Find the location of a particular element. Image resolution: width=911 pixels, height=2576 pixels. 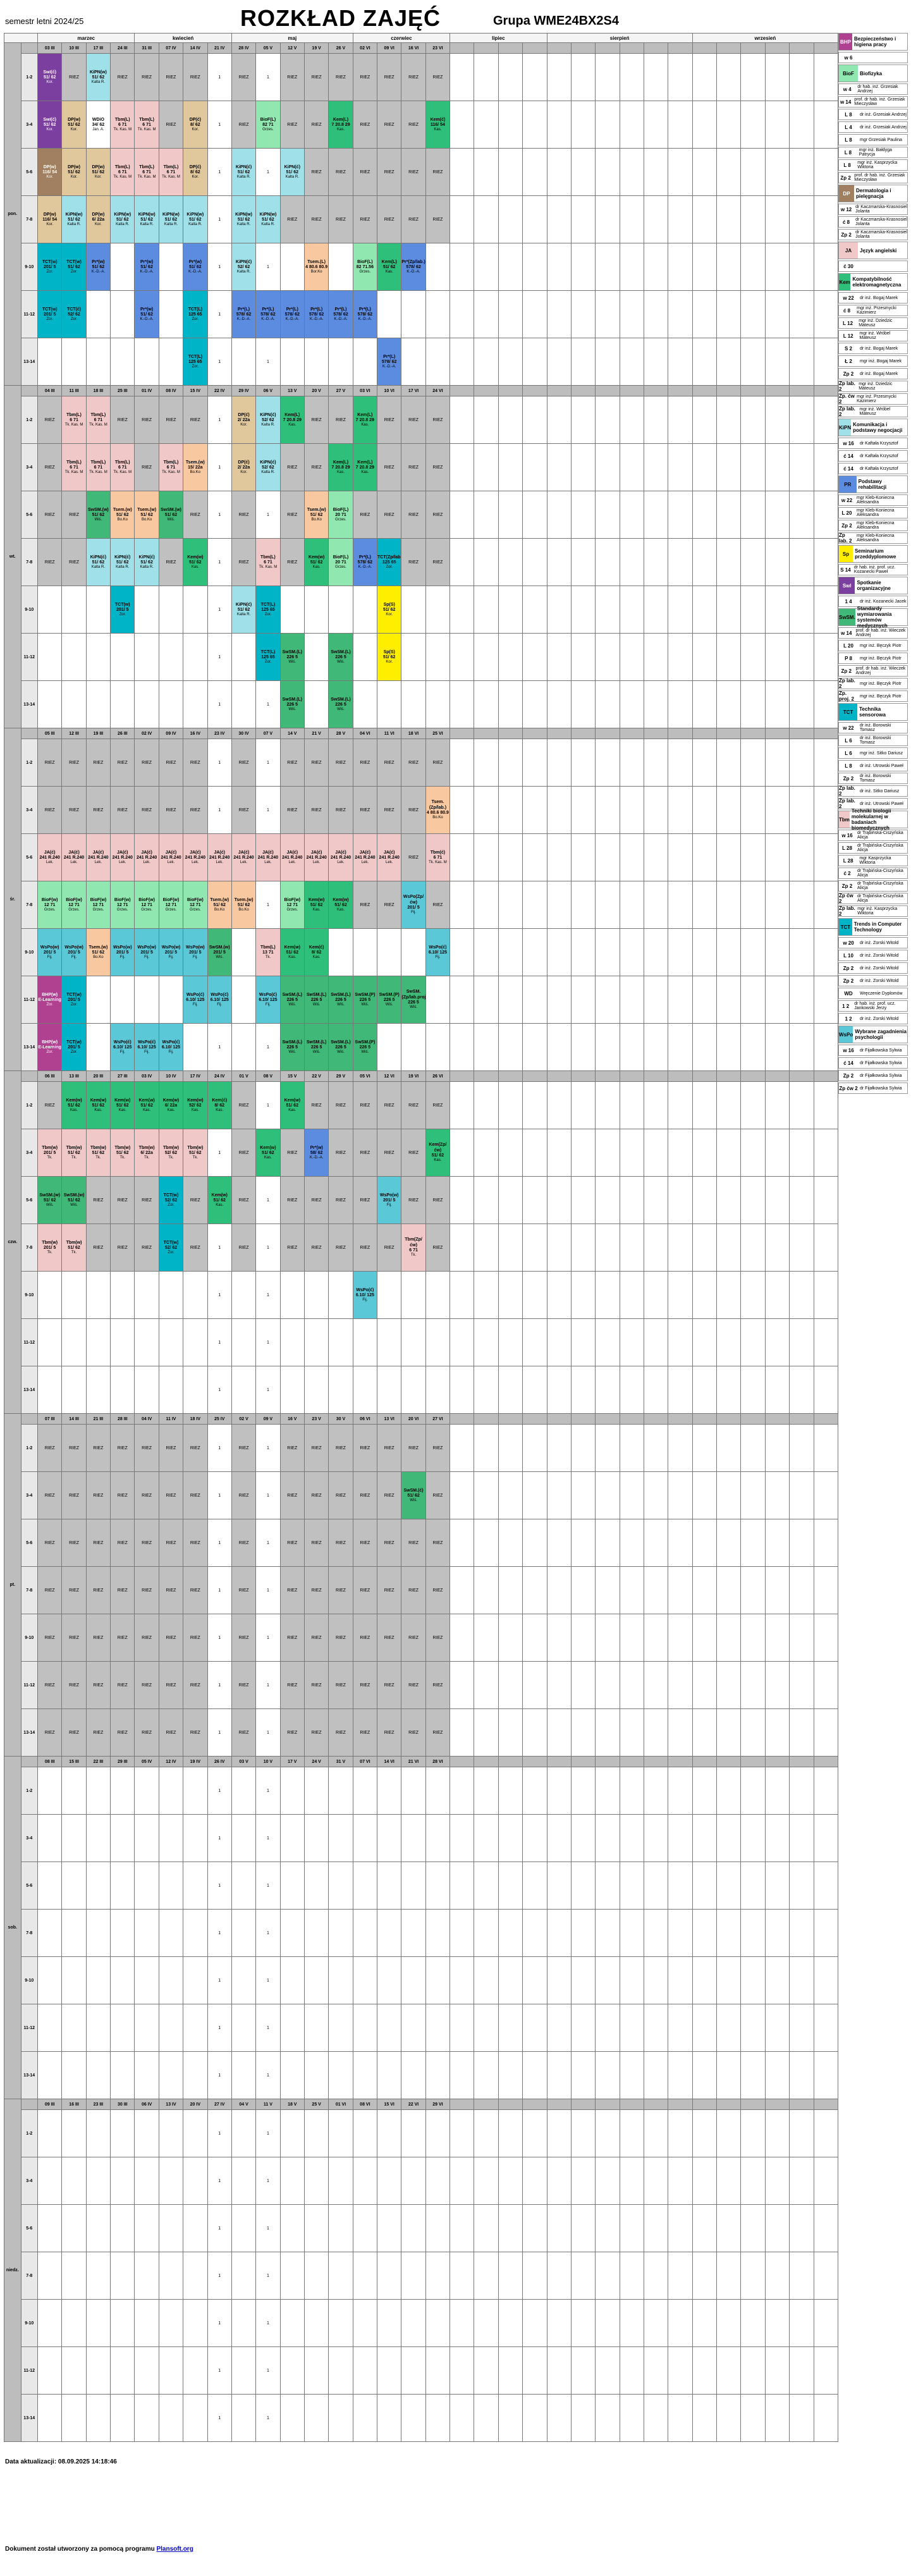

class-cell: TCT(w) 51/ 62 Zor. is located at coordinates (74, 267).